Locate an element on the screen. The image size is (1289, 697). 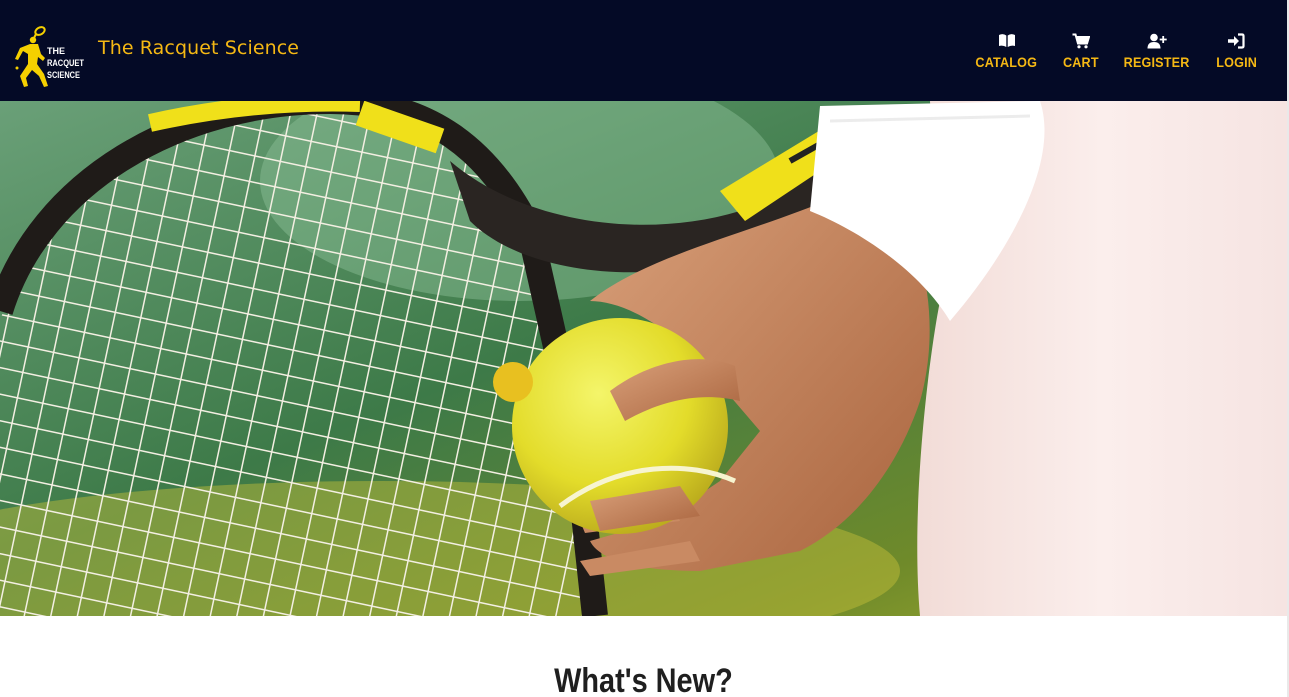
nav-register: REGISTER is located at coordinates (1156, 51).